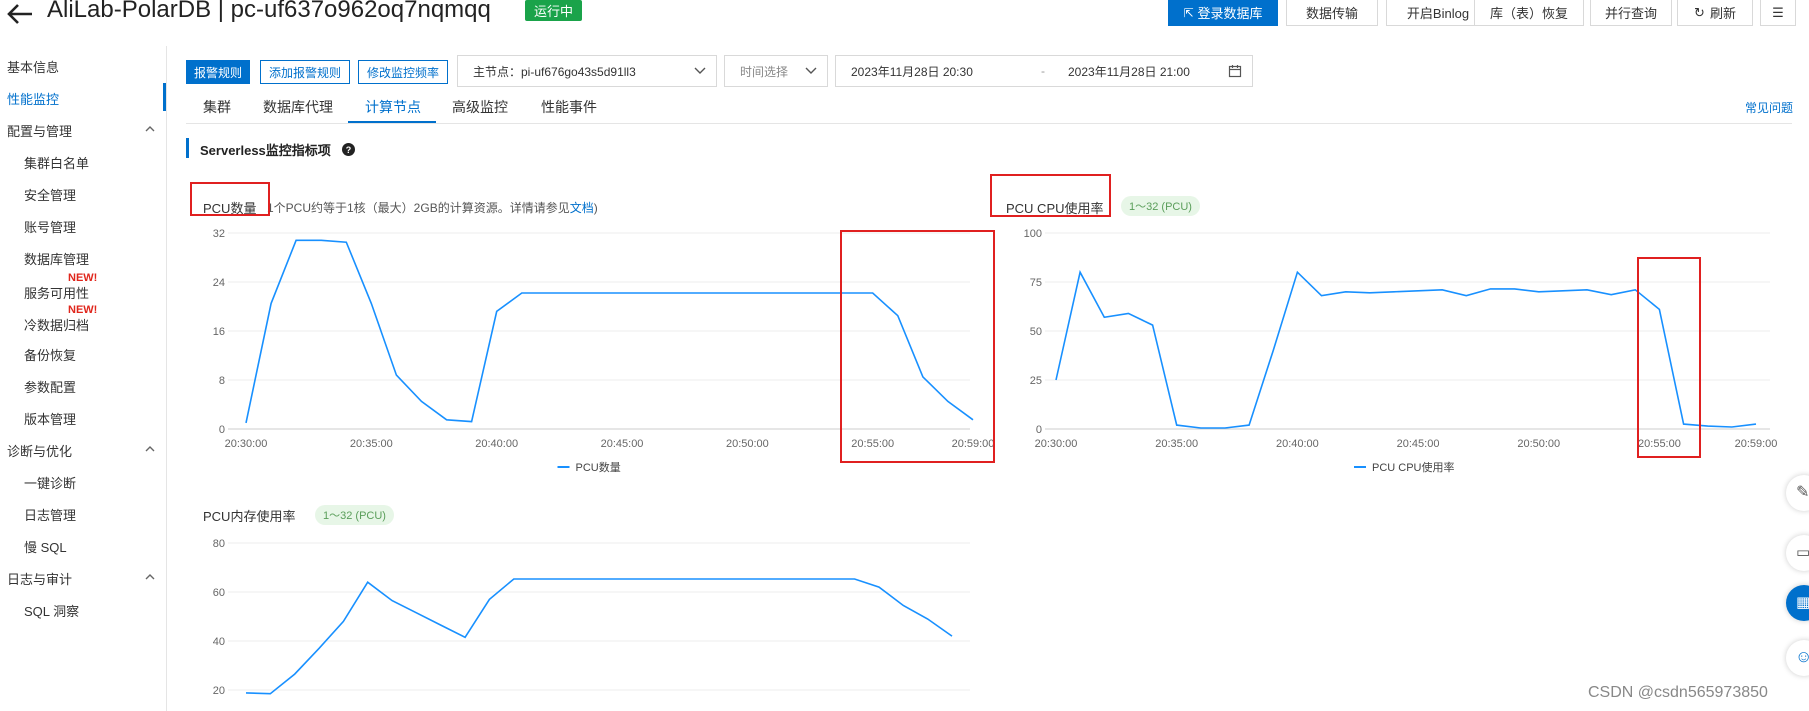 This screenshot has width=1809, height=711. Describe the element at coordinates (1802, 552) in the screenshot. I see `chat-icon: ▭` at that location.